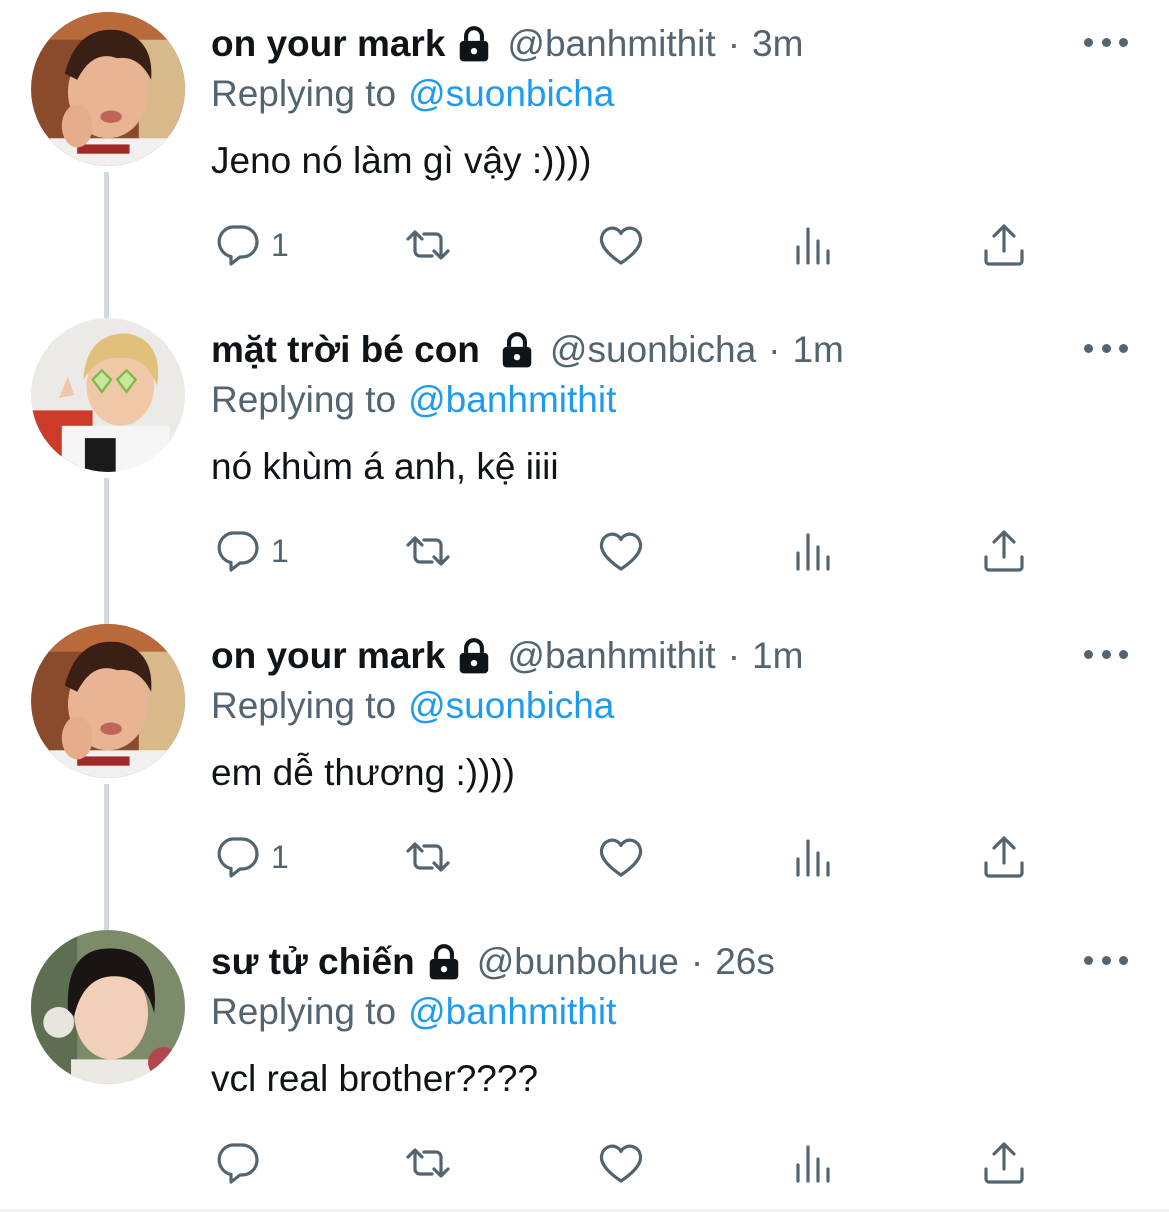 Image resolution: width=1169 pixels, height=1212 pixels. Describe the element at coordinates (777, 44) in the screenshot. I see `timestamp: 3m` at that location.